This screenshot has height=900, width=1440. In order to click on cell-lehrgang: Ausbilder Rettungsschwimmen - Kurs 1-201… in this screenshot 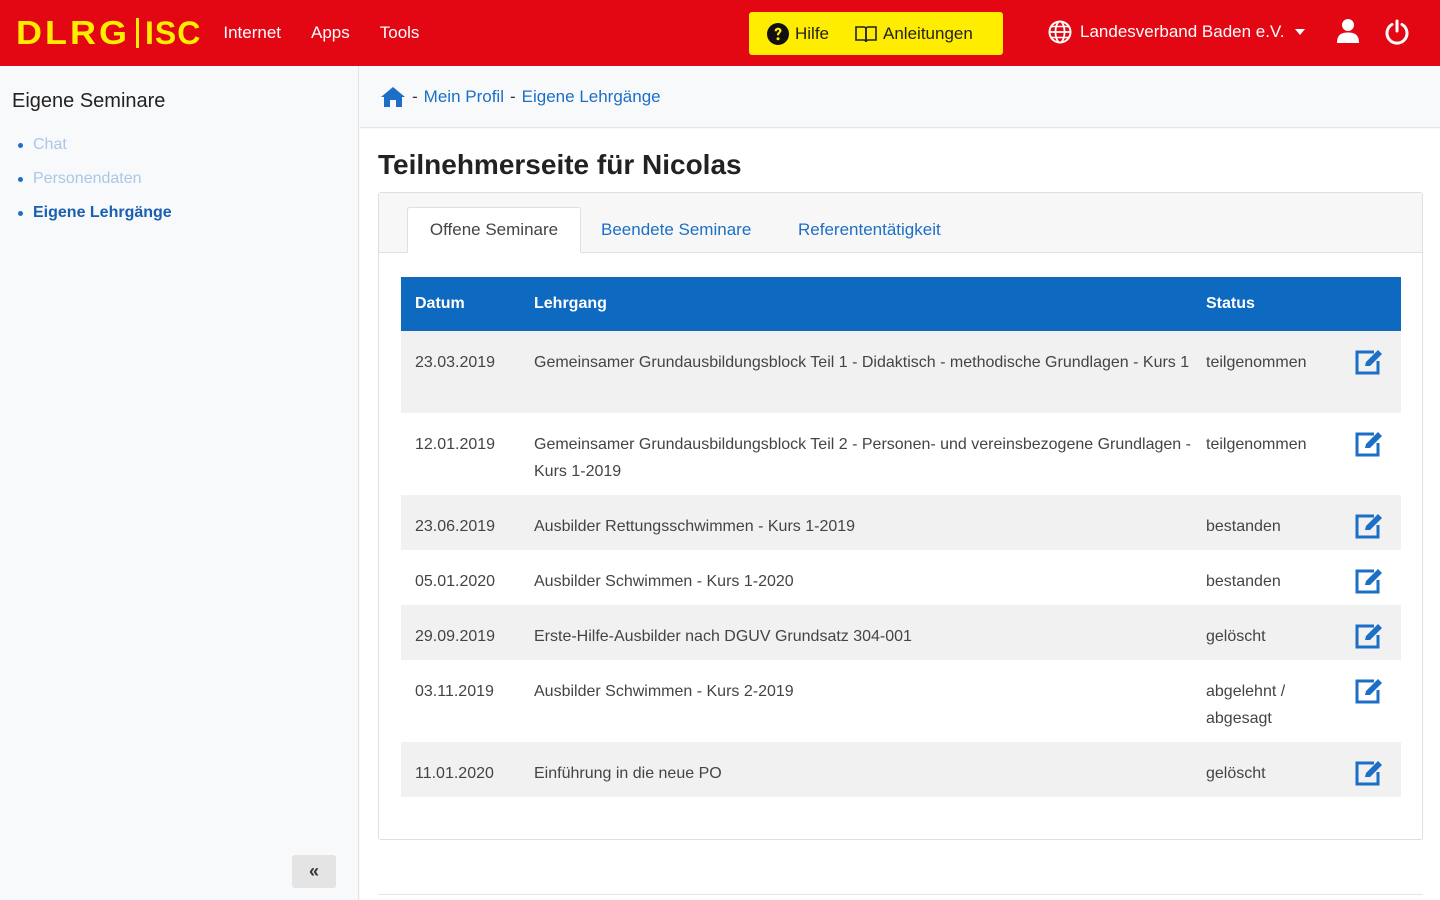, I will do `click(695, 526)`.